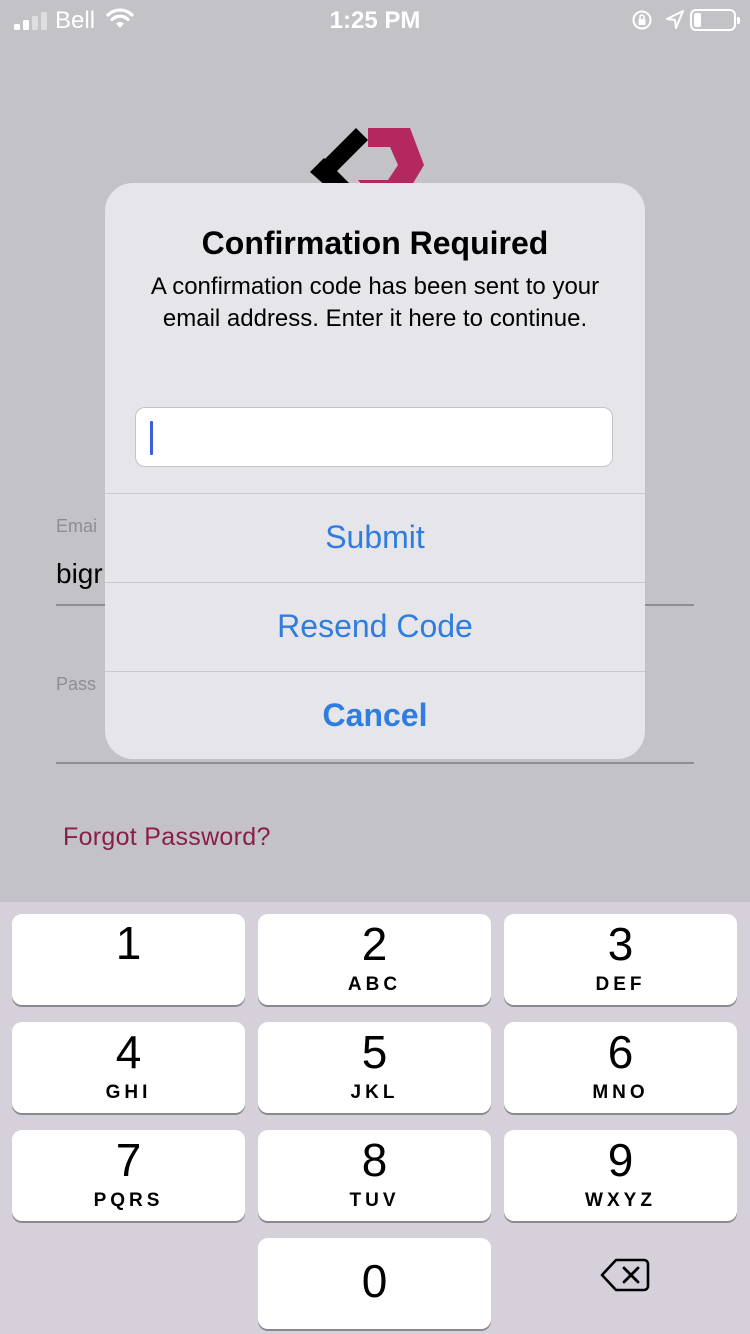  I want to click on key-digit: 1, so click(128, 943).